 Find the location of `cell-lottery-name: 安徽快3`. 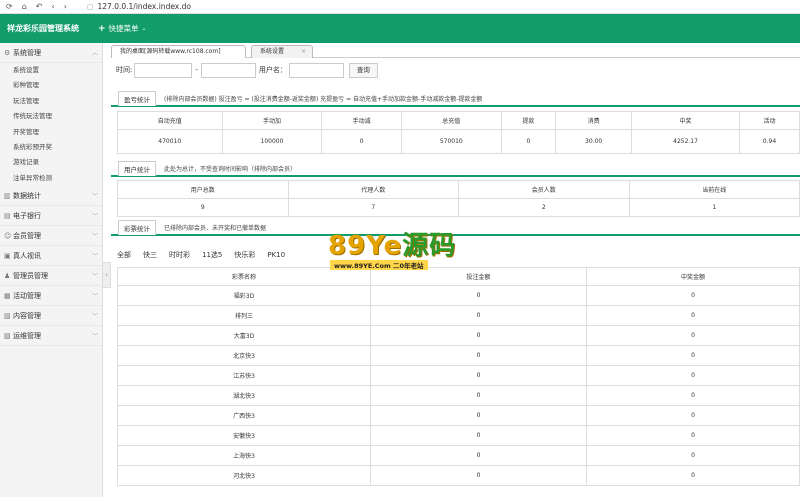

cell-lottery-name: 安徽快3 is located at coordinates (244, 435).